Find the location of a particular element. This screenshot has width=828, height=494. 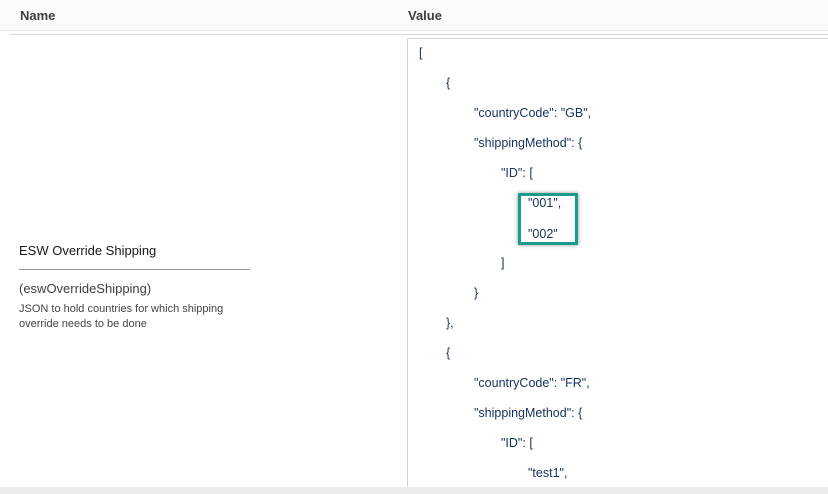

highlight-annotation-box is located at coordinates (548, 219).